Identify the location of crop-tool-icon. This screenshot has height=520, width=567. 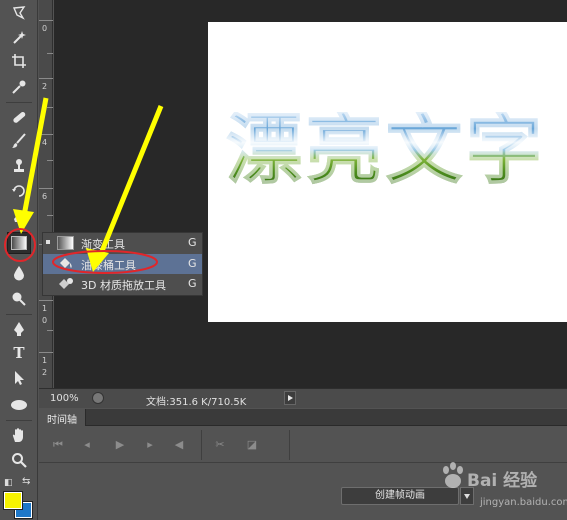
(19, 61).